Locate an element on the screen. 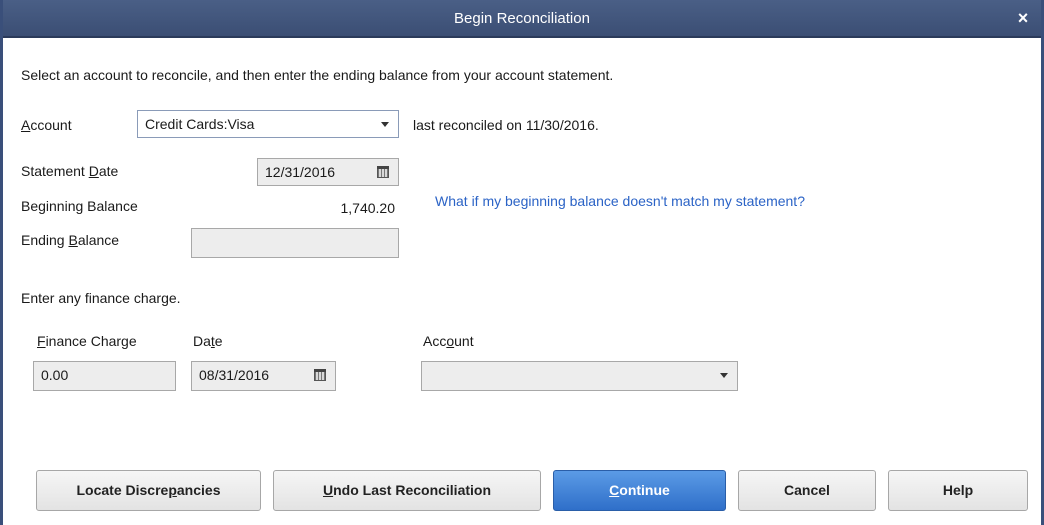 This screenshot has height=525, width=1044. close-icon: × is located at coordinates (1023, 18).